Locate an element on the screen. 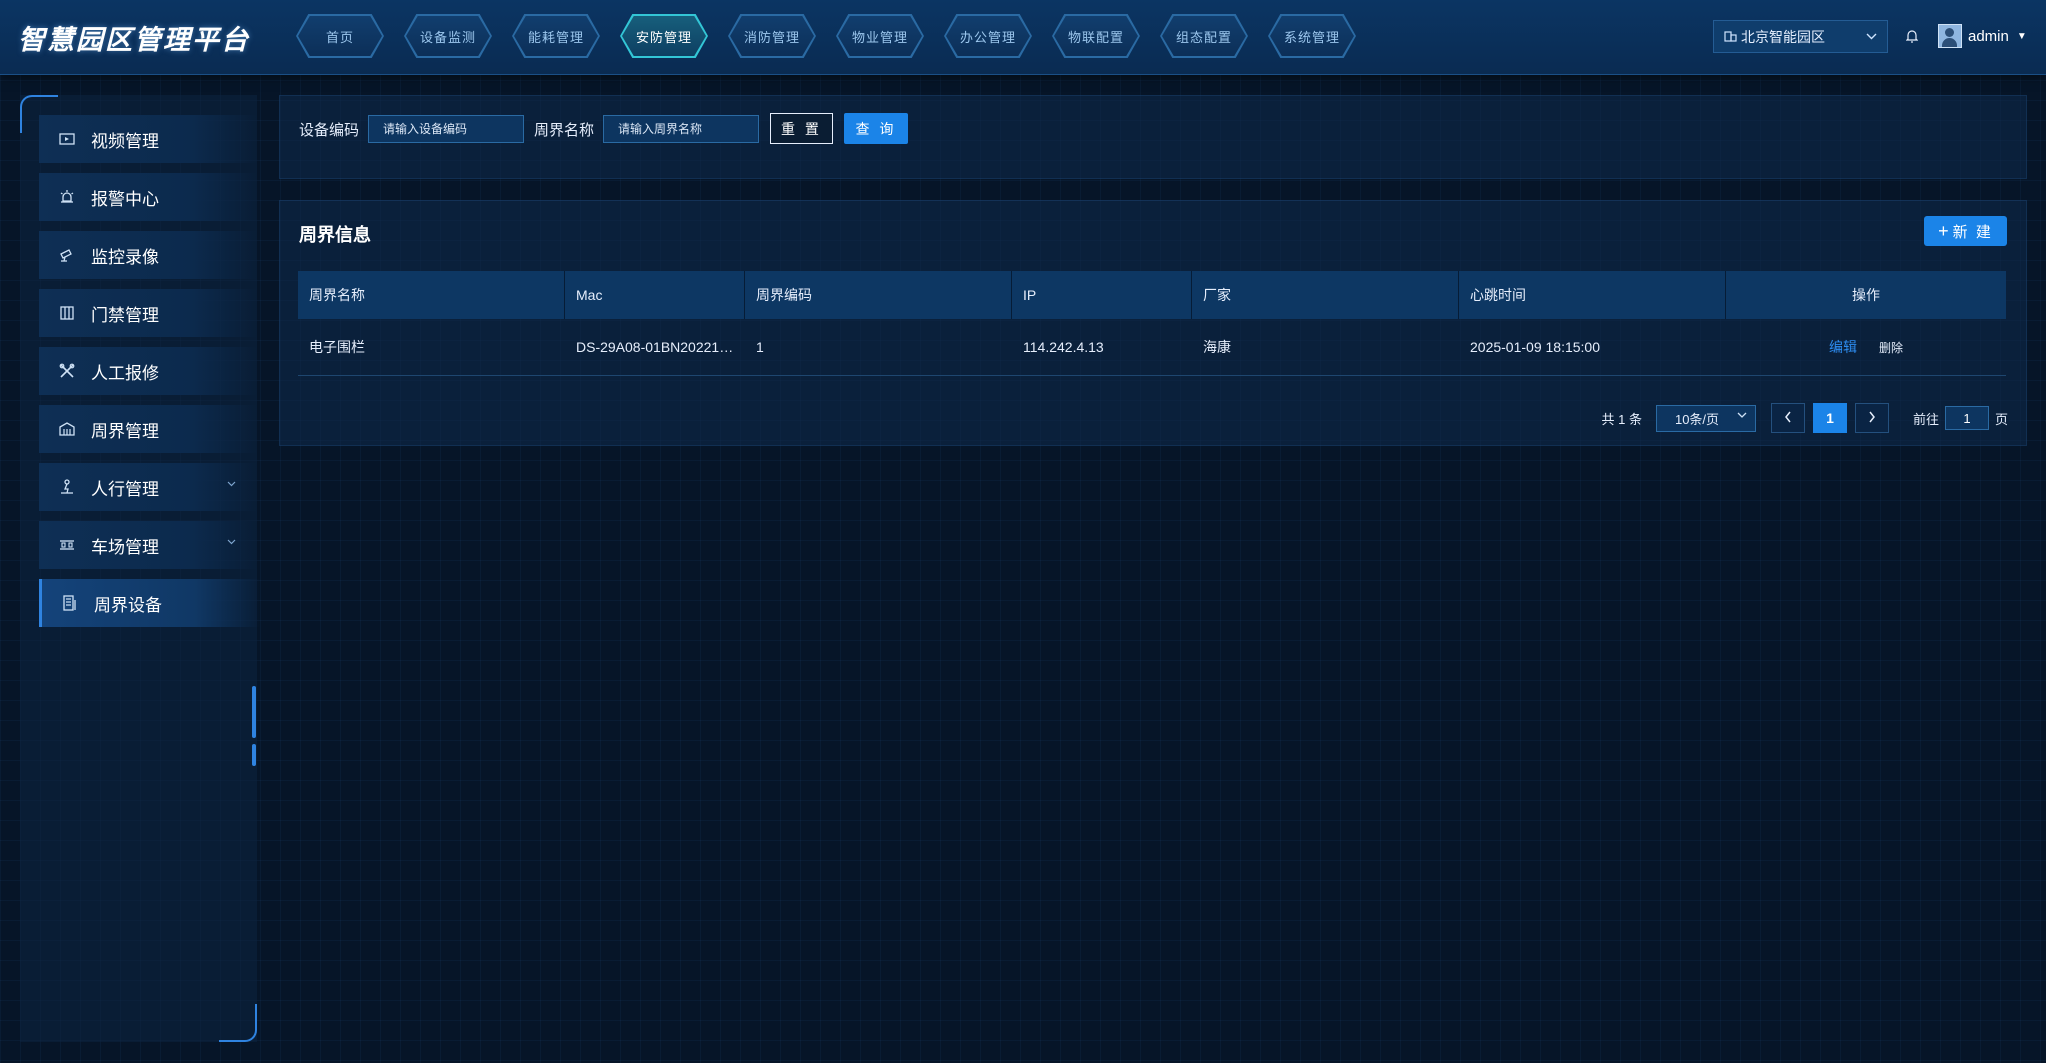  user-name: admin is located at coordinates (1988, 36).